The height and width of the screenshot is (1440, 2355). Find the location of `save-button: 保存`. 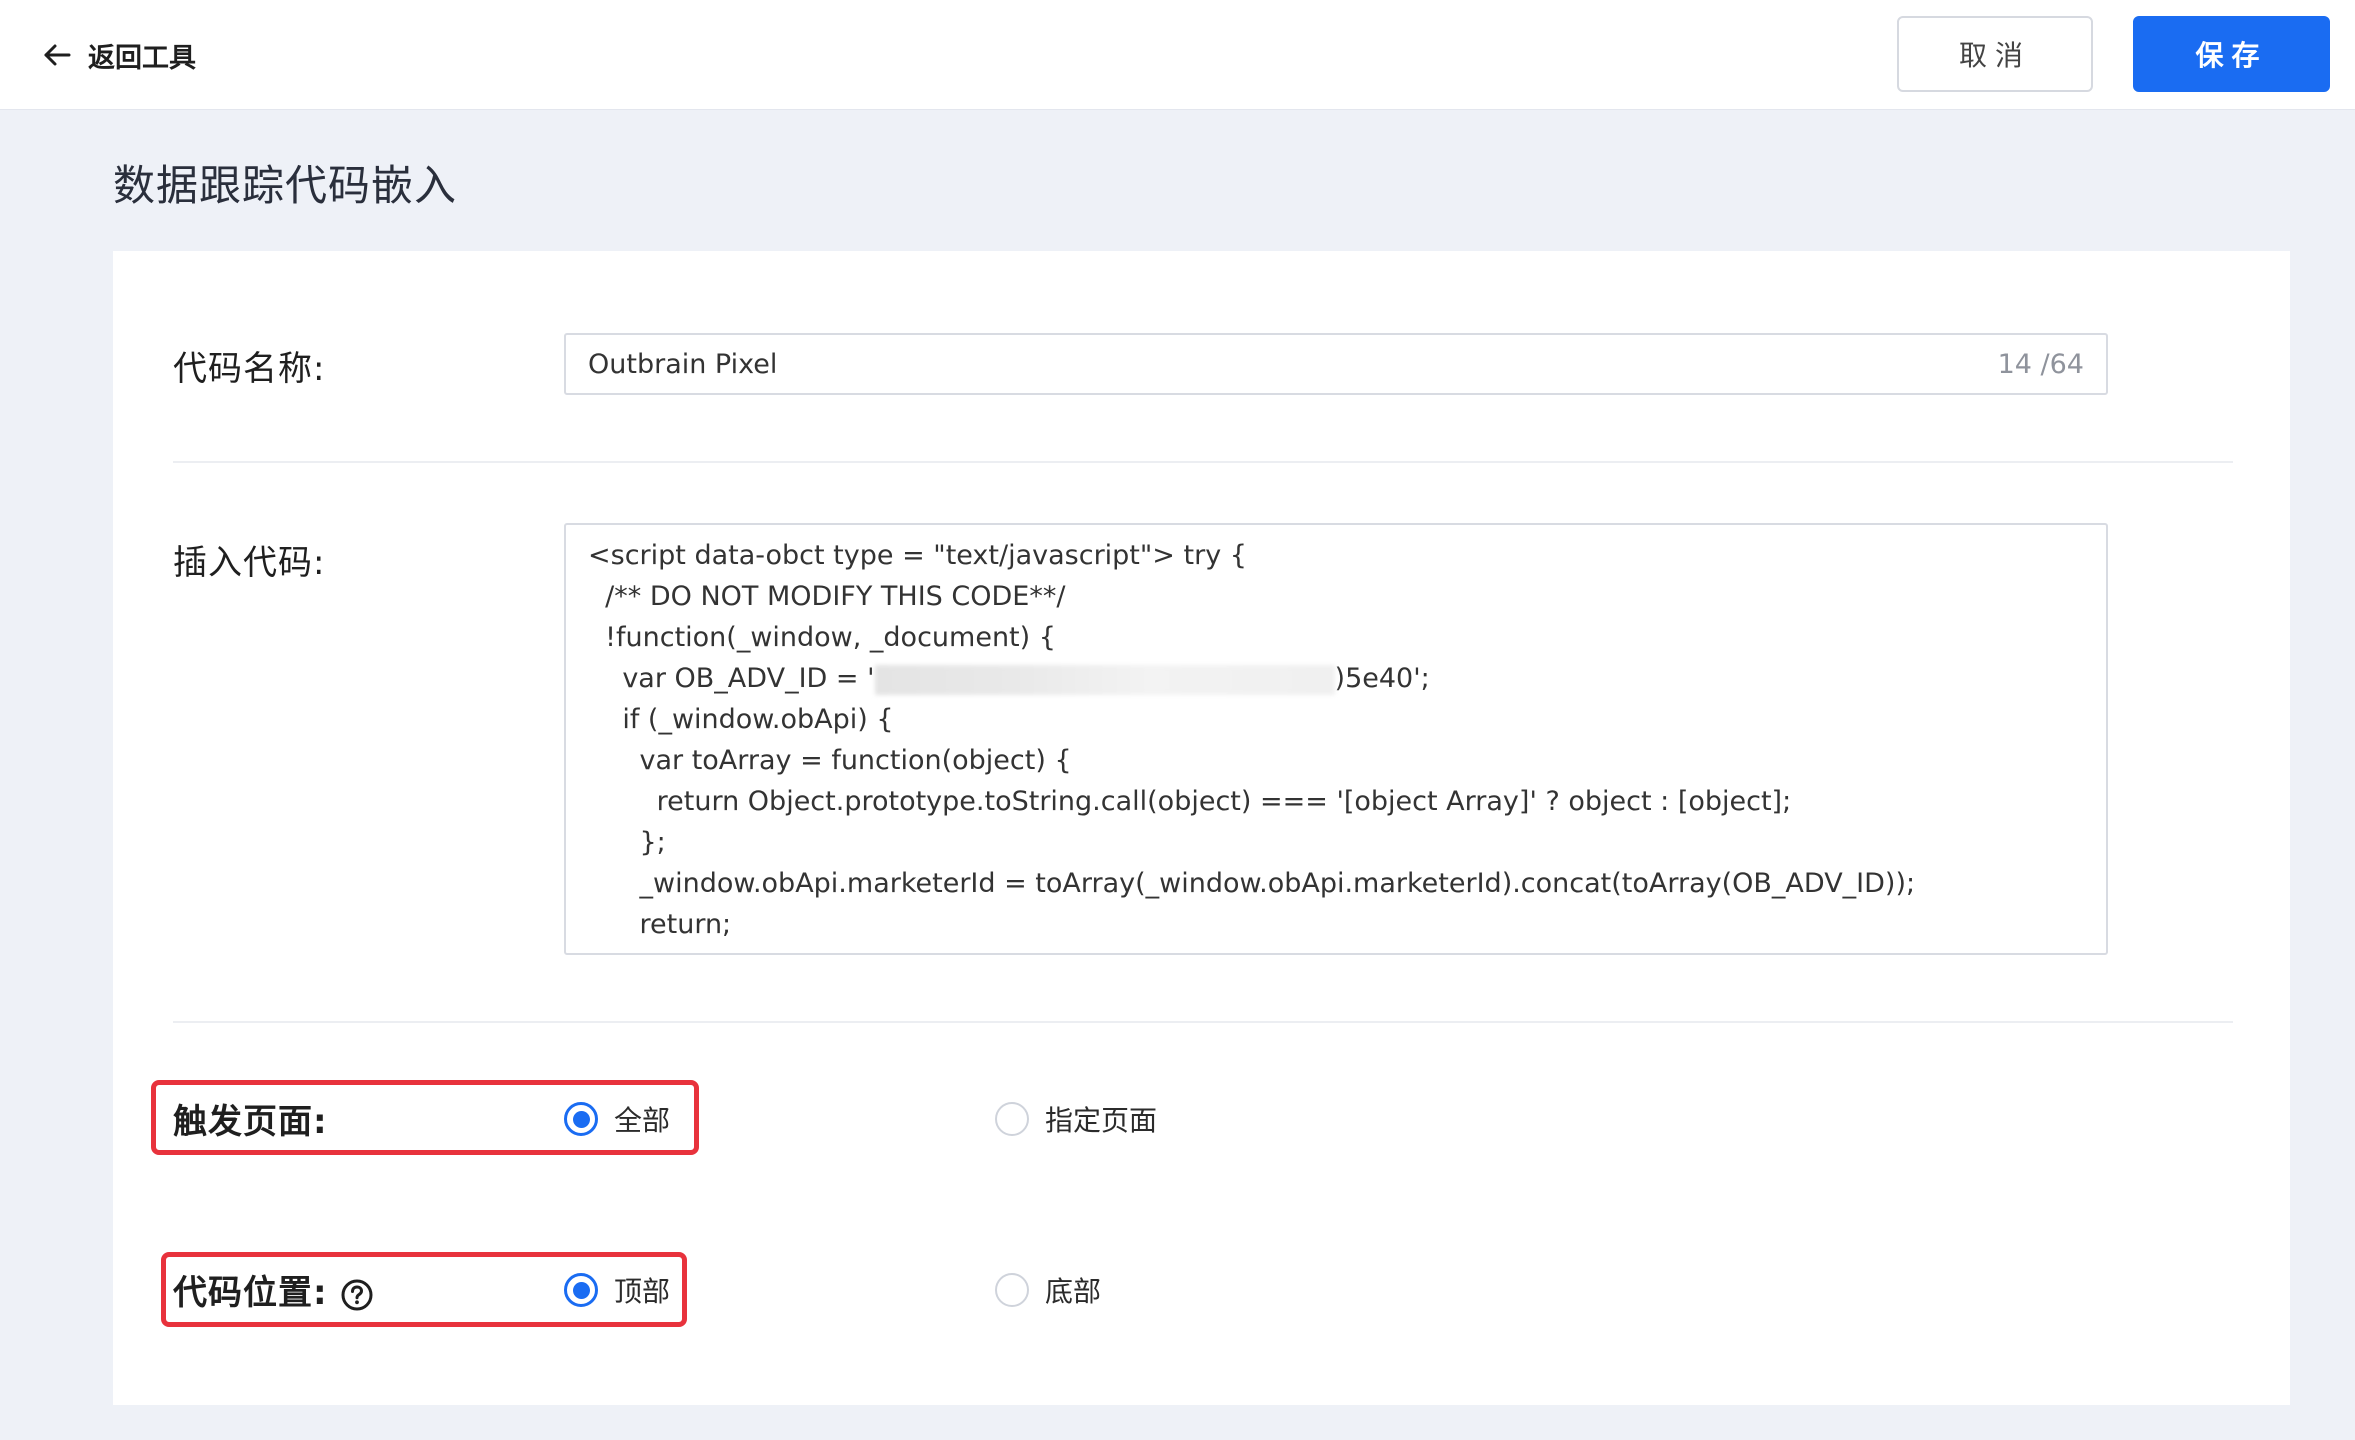

save-button: 保存 is located at coordinates (2231, 54).